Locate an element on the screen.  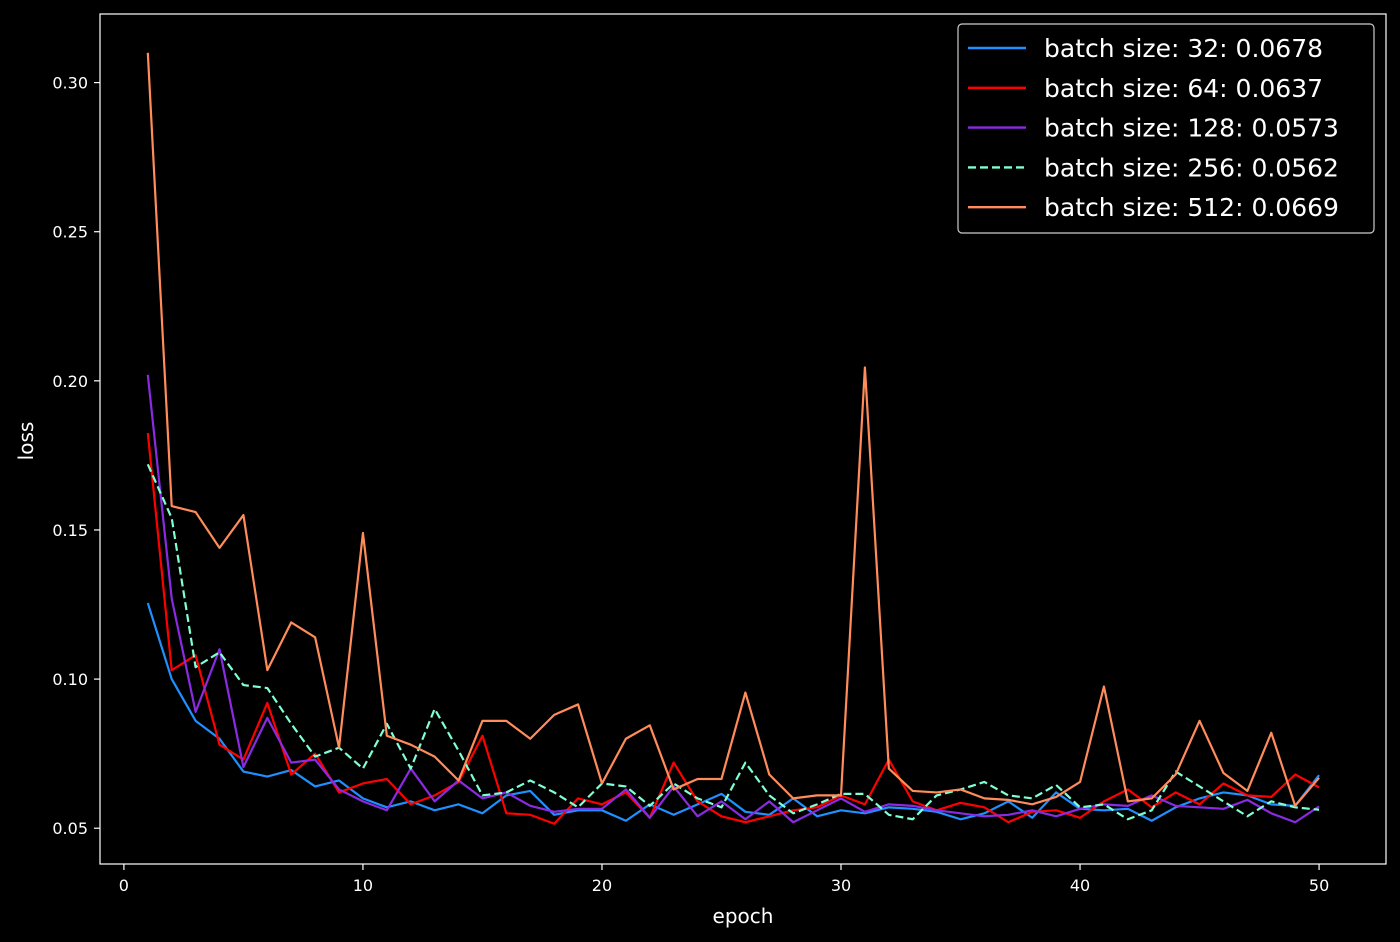
y-tick-label: 0.05 is located at coordinates (70, 828).